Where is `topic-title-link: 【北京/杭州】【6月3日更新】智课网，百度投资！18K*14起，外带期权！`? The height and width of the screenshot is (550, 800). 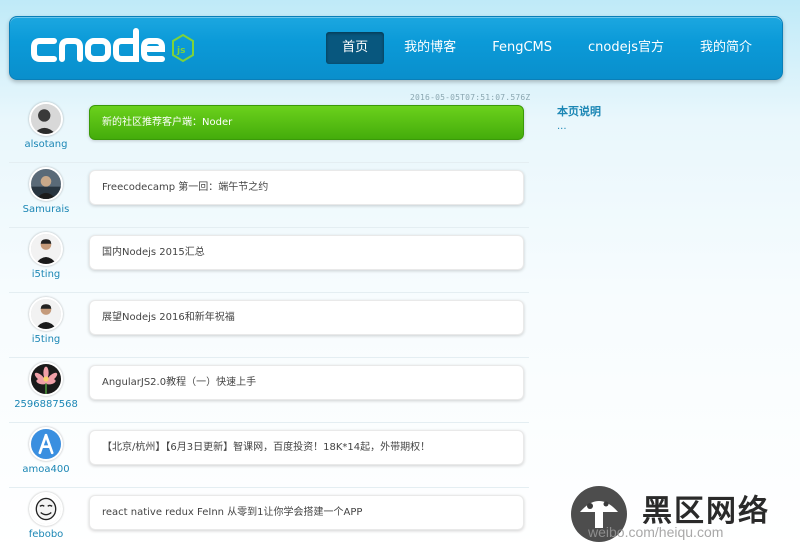
topic-title-link: 【北京/杭州】【6月3日更新】智课网，百度投资！18K*14起，外带期权！ is located at coordinates (306, 447).